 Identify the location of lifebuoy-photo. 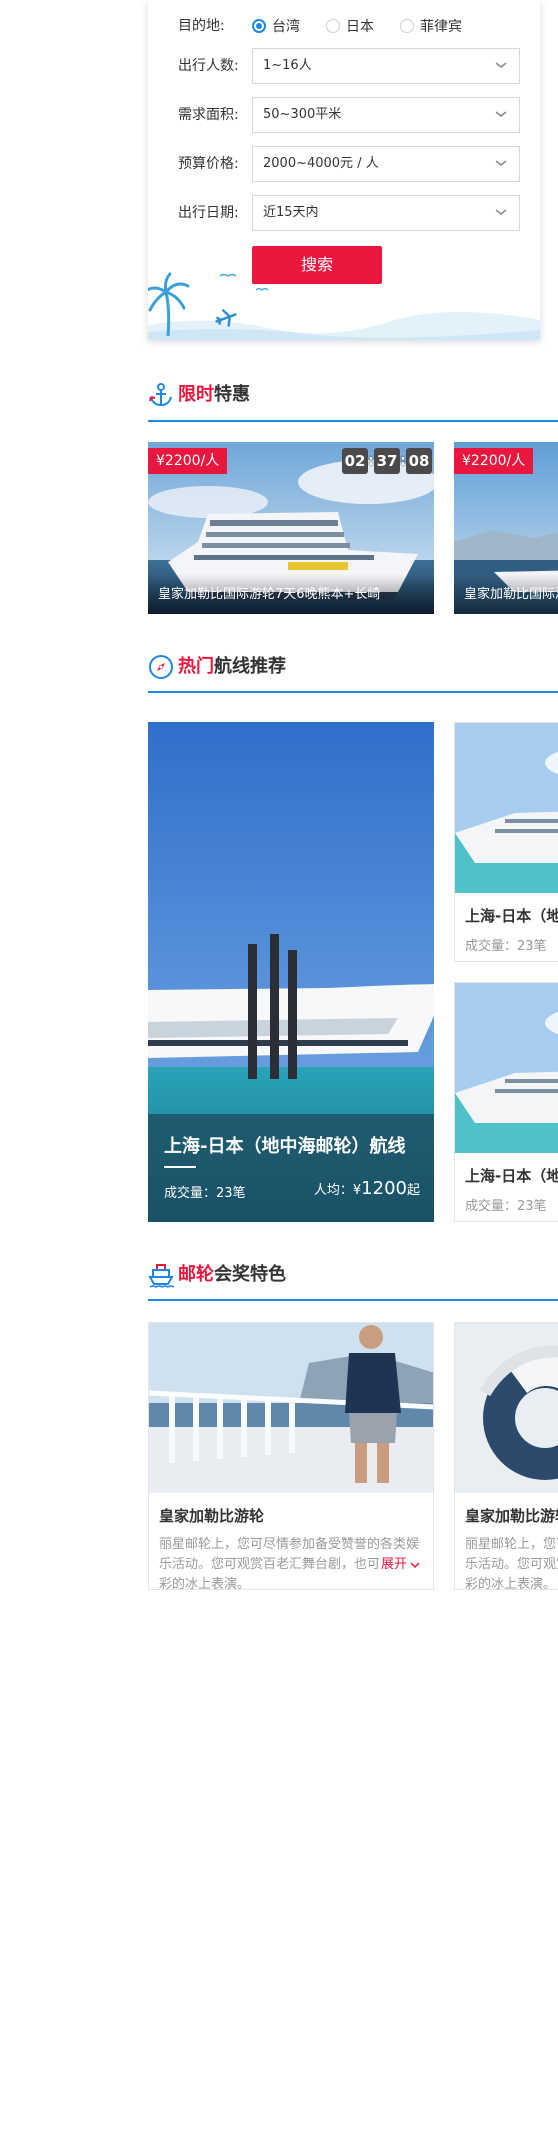
(506, 1408).